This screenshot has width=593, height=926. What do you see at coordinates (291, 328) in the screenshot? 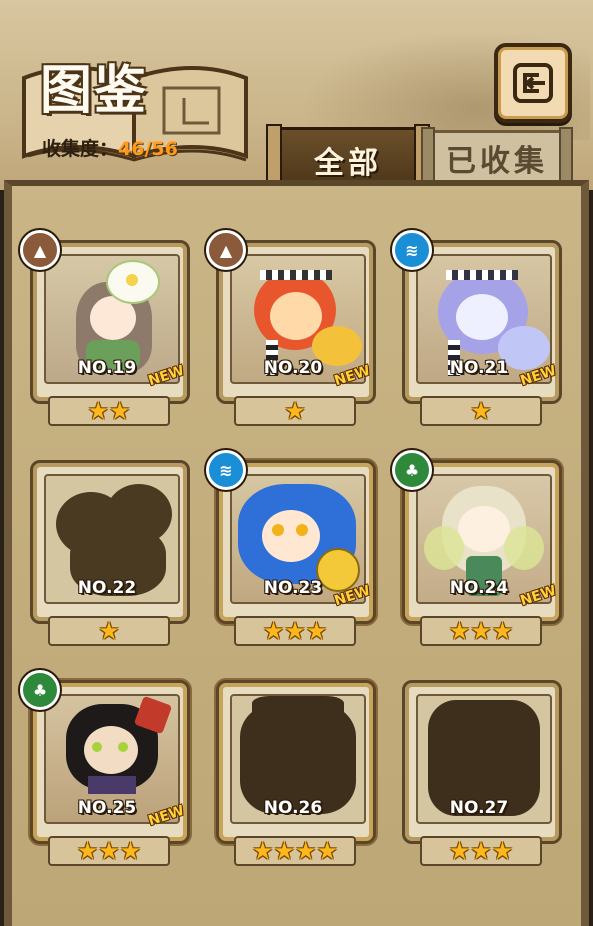
I see `monster-card-20: ▲ NO.20 NEW ★` at bounding box center [291, 328].